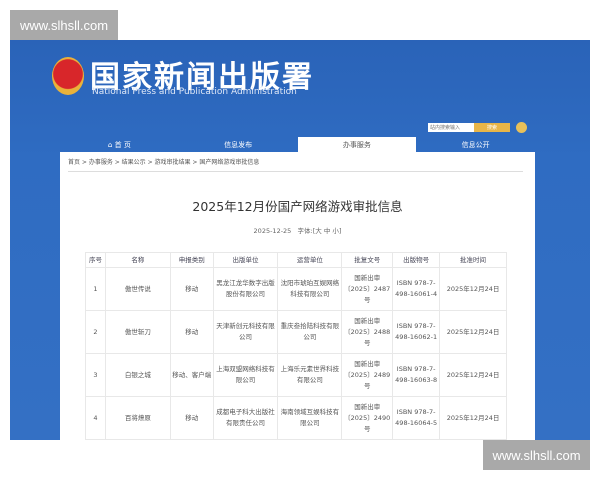 The image size is (600, 480). Describe the element at coordinates (521, 127) in the screenshot. I see `wechat-icon` at that location.